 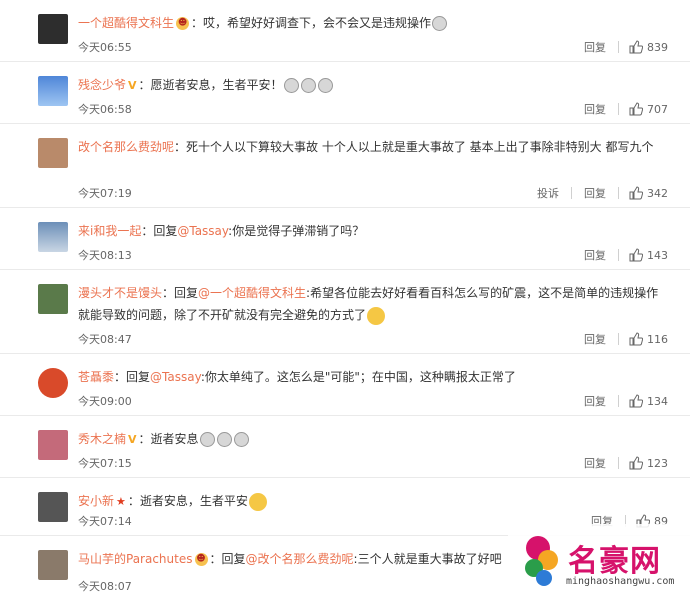 I want to click on comment-item: 残念少爷 V ：愿逝者安息，生者平安！ 今天06:58 回复 707, so click(x=345, y=93).